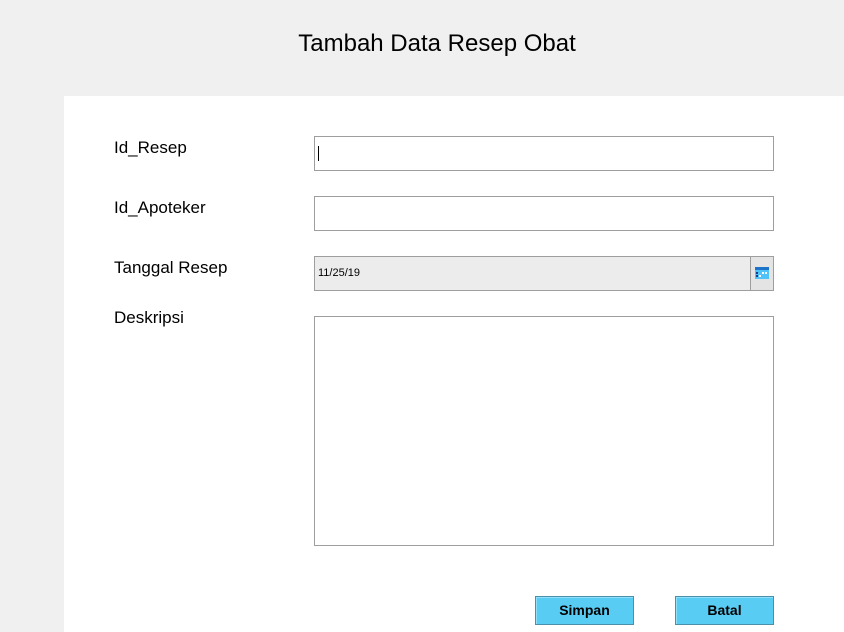  I want to click on tanggal-resep-label: Tanggal Resep, so click(171, 267).